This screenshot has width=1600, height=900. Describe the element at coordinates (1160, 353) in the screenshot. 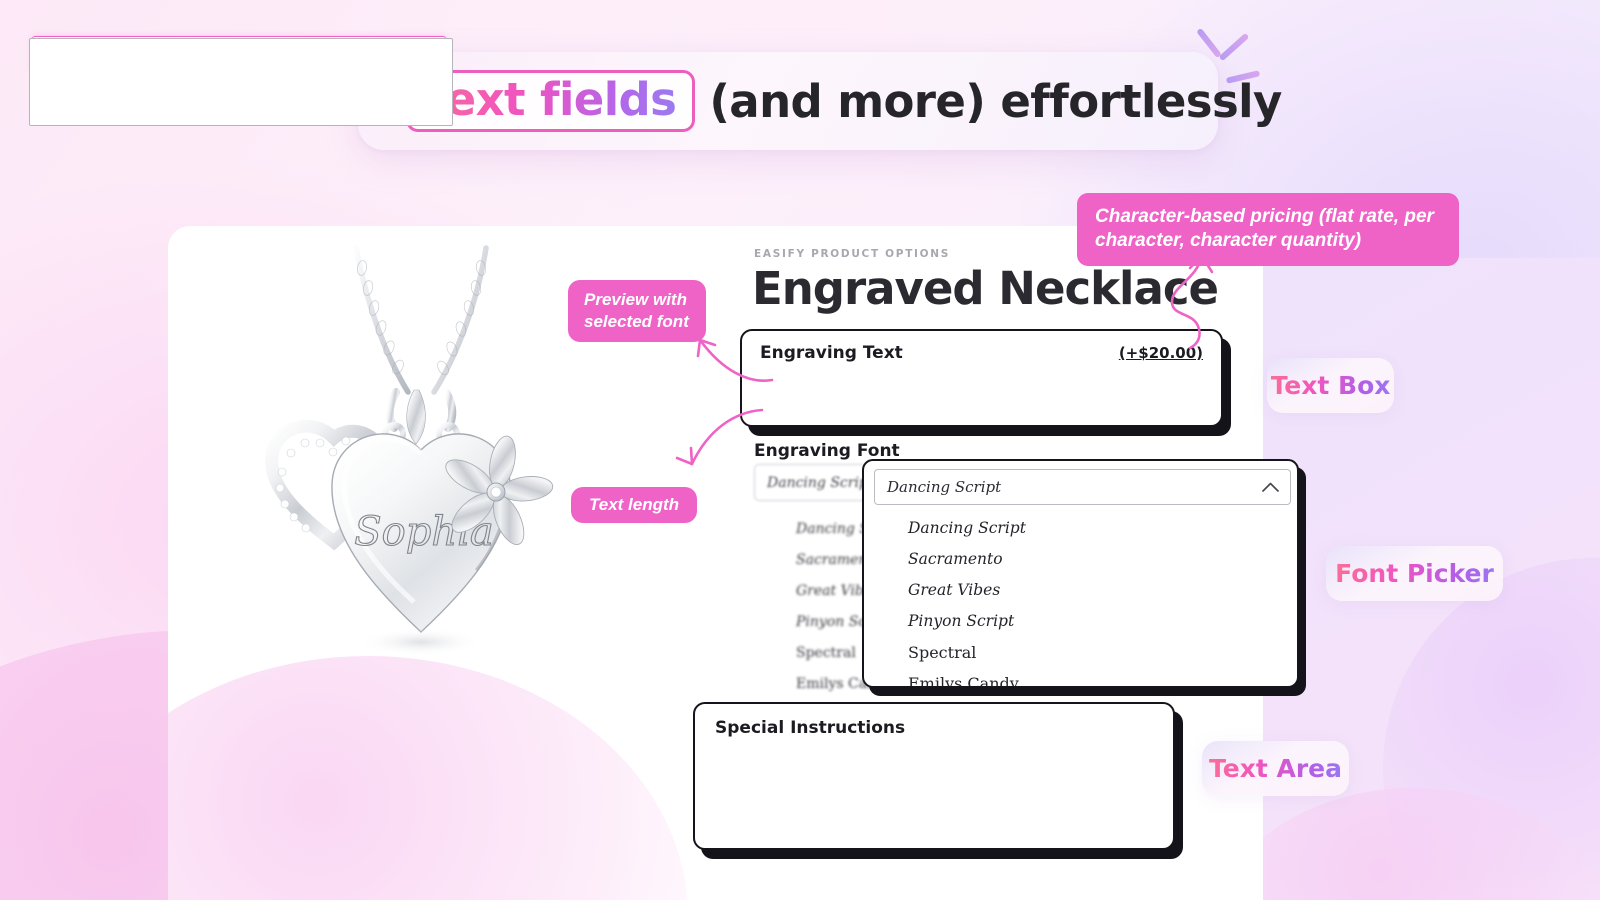

I see `price-modifier: (+$20.00)` at that location.